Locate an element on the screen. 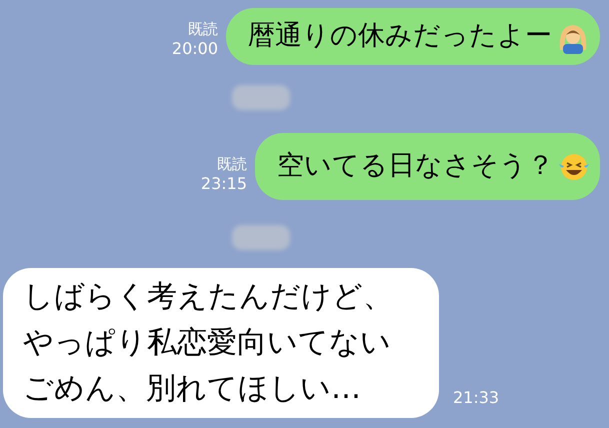 Image resolution: width=609 pixels, height=428 pixels. message-time: 23:15 is located at coordinates (223, 184).